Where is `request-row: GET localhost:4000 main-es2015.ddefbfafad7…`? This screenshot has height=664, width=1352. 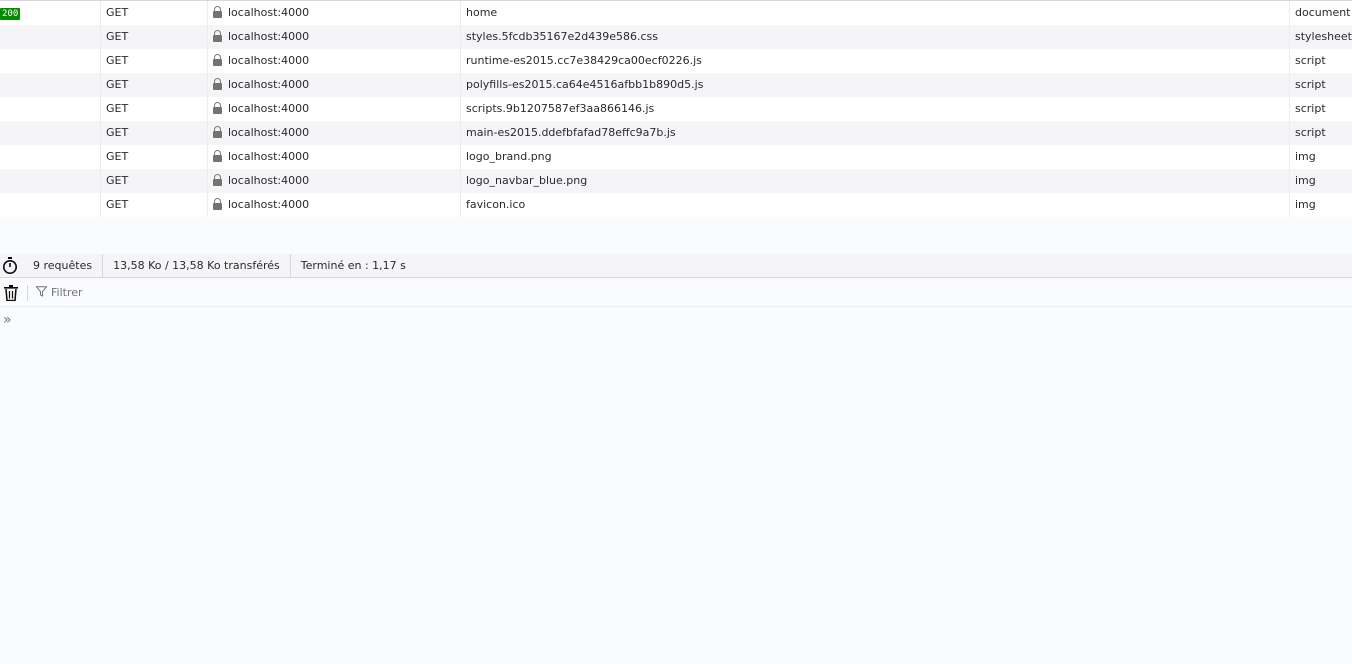 request-row: GET localhost:4000 main-es2015.ddefbfafad7… is located at coordinates (676, 133).